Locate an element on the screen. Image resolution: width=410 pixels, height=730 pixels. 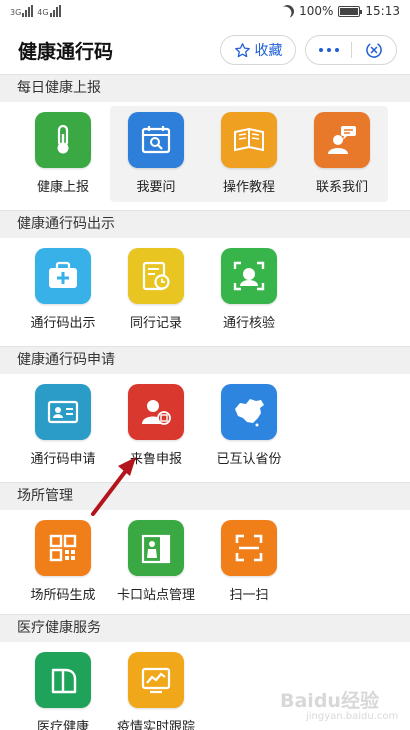
section-header-code-display: 健康通行码出示 is located at coordinates (205, 224).